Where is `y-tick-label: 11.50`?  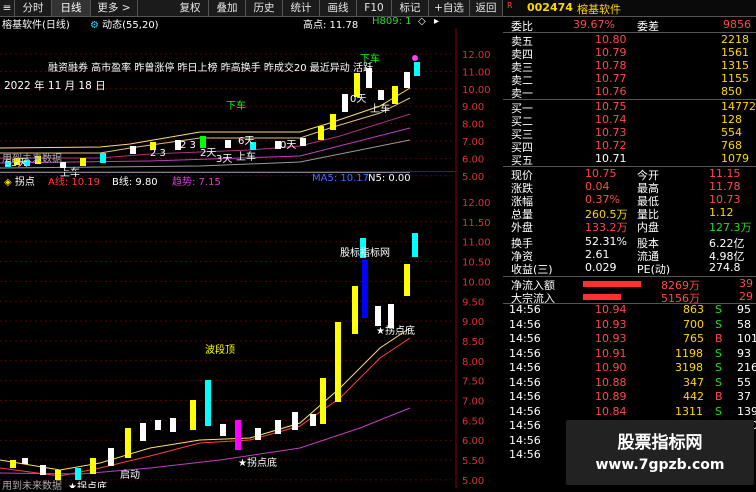
y-tick-label: 11.50 is located at coordinates (476, 223).